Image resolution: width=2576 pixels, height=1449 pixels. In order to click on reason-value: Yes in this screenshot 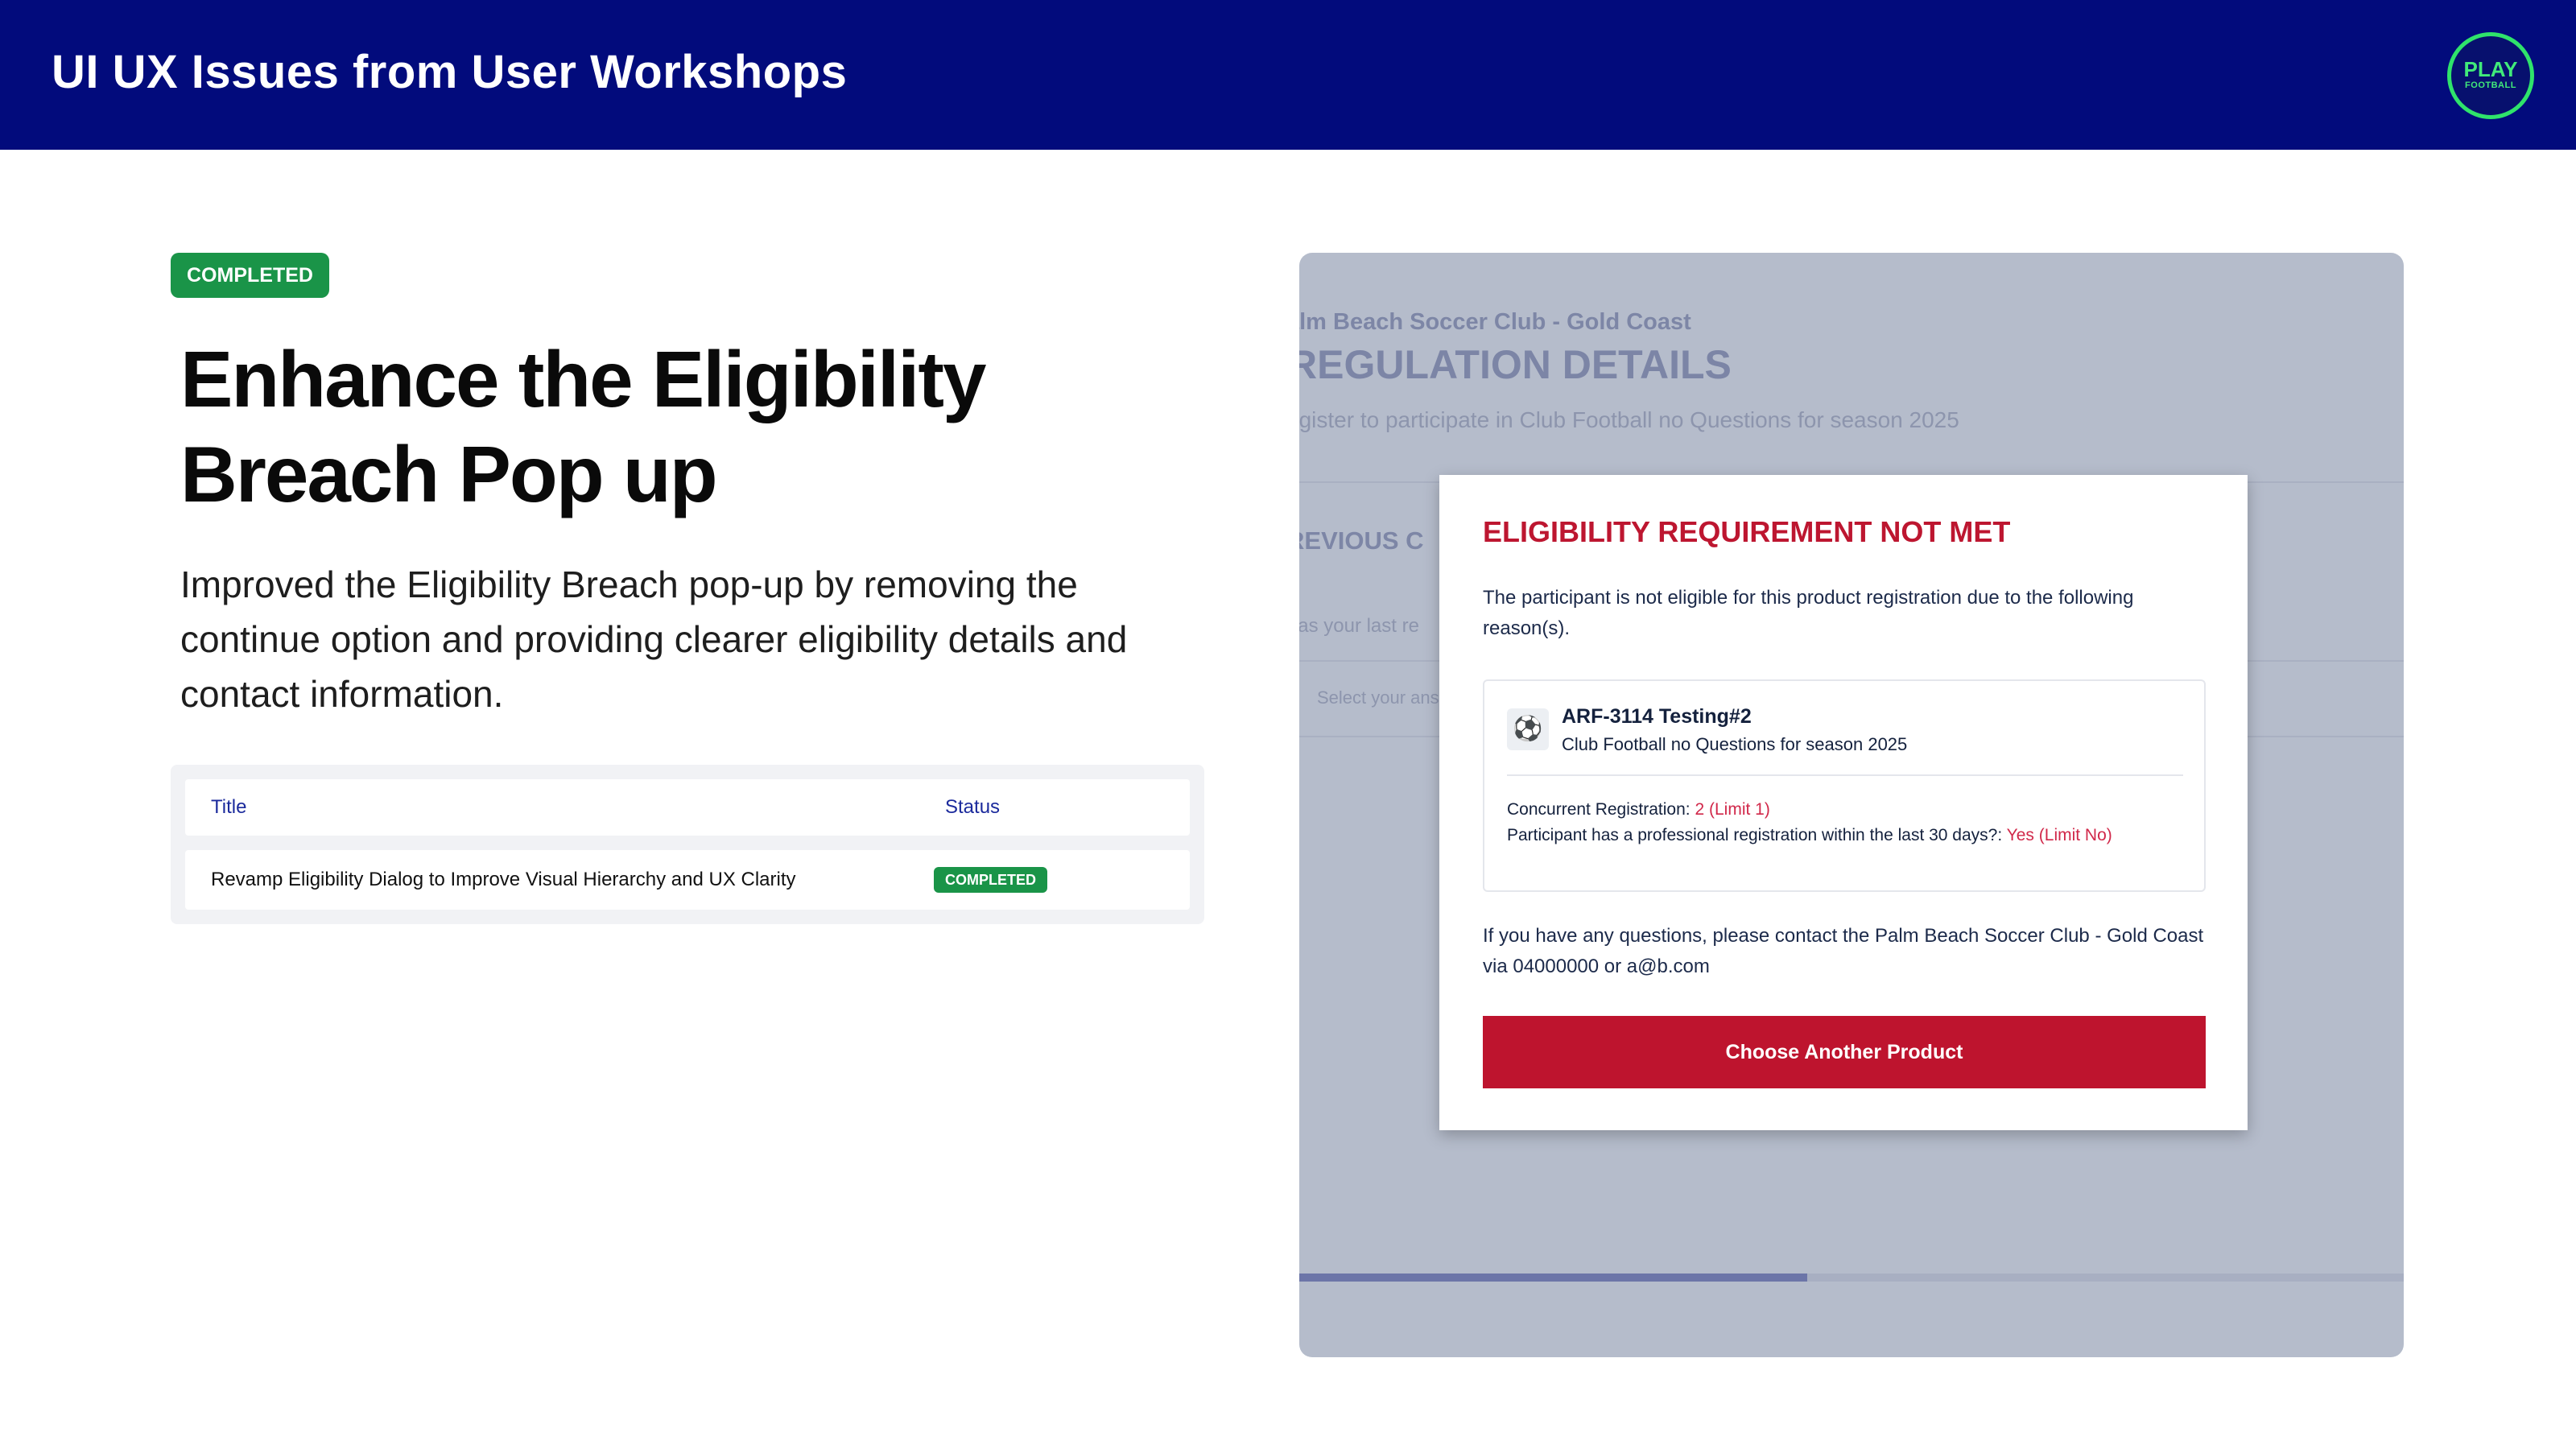, I will do `click(2020, 835)`.